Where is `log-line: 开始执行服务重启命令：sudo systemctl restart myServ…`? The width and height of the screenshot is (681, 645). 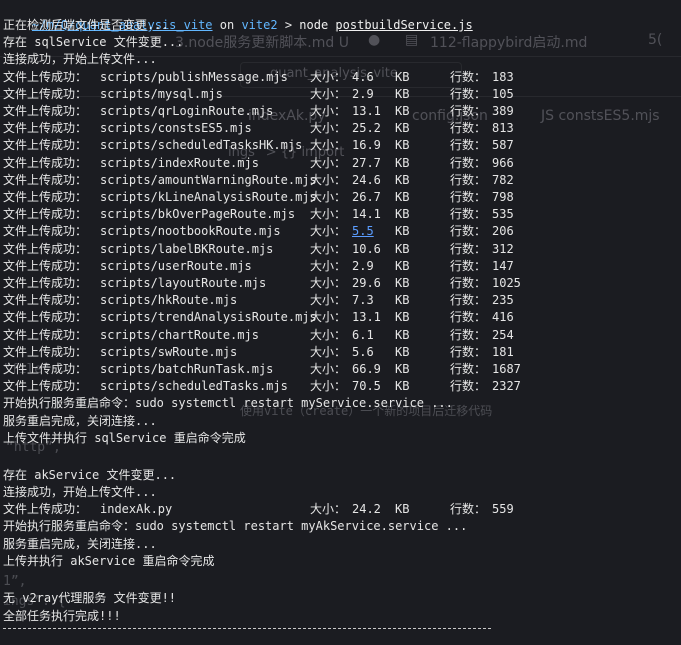
log-line: 开始执行服务重启命令：sudo systemctl restart myServ… is located at coordinates (228, 403).